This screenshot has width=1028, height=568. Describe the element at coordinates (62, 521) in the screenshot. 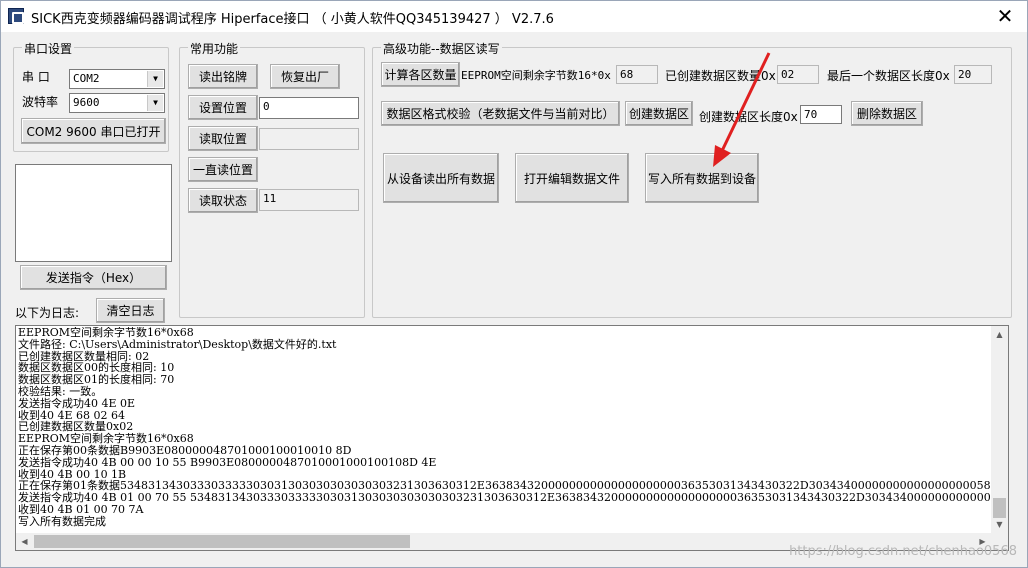

I see `log-line: 写入所有数据完成` at that location.